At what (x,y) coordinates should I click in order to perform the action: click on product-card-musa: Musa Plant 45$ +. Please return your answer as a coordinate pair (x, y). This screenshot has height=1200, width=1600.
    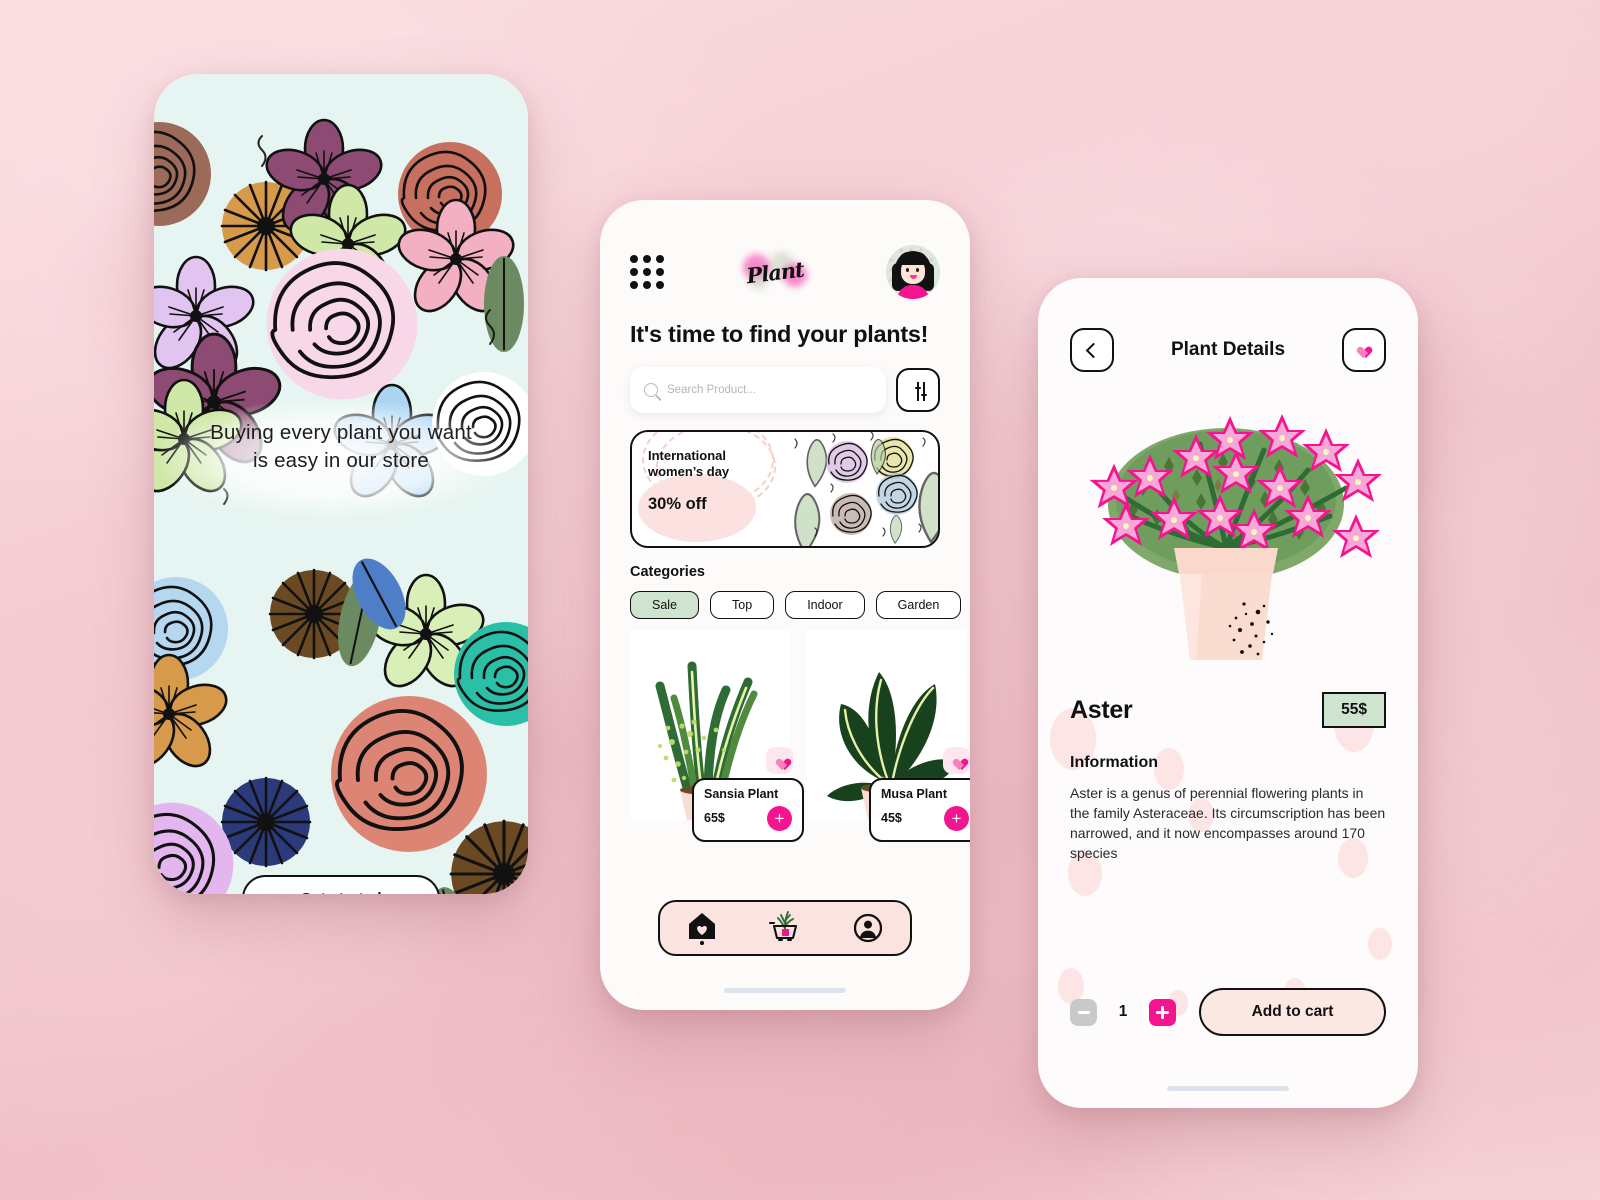
    Looking at the image, I should click on (888, 735).